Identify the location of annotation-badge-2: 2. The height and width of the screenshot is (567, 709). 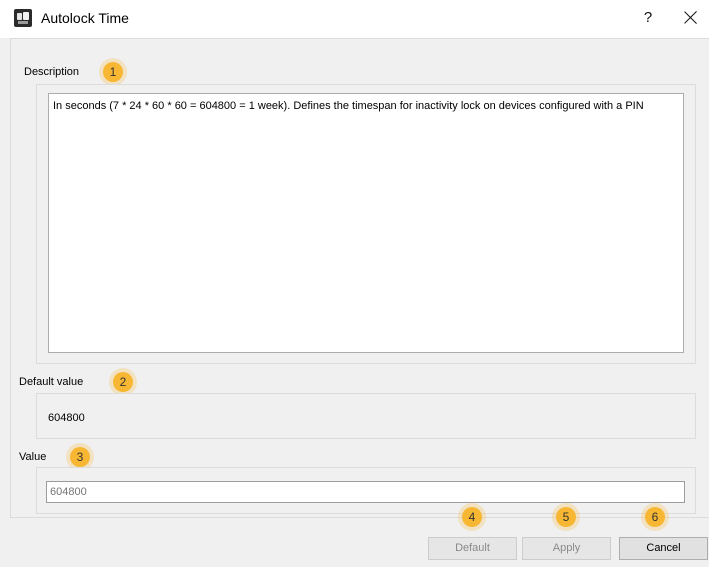
(123, 382).